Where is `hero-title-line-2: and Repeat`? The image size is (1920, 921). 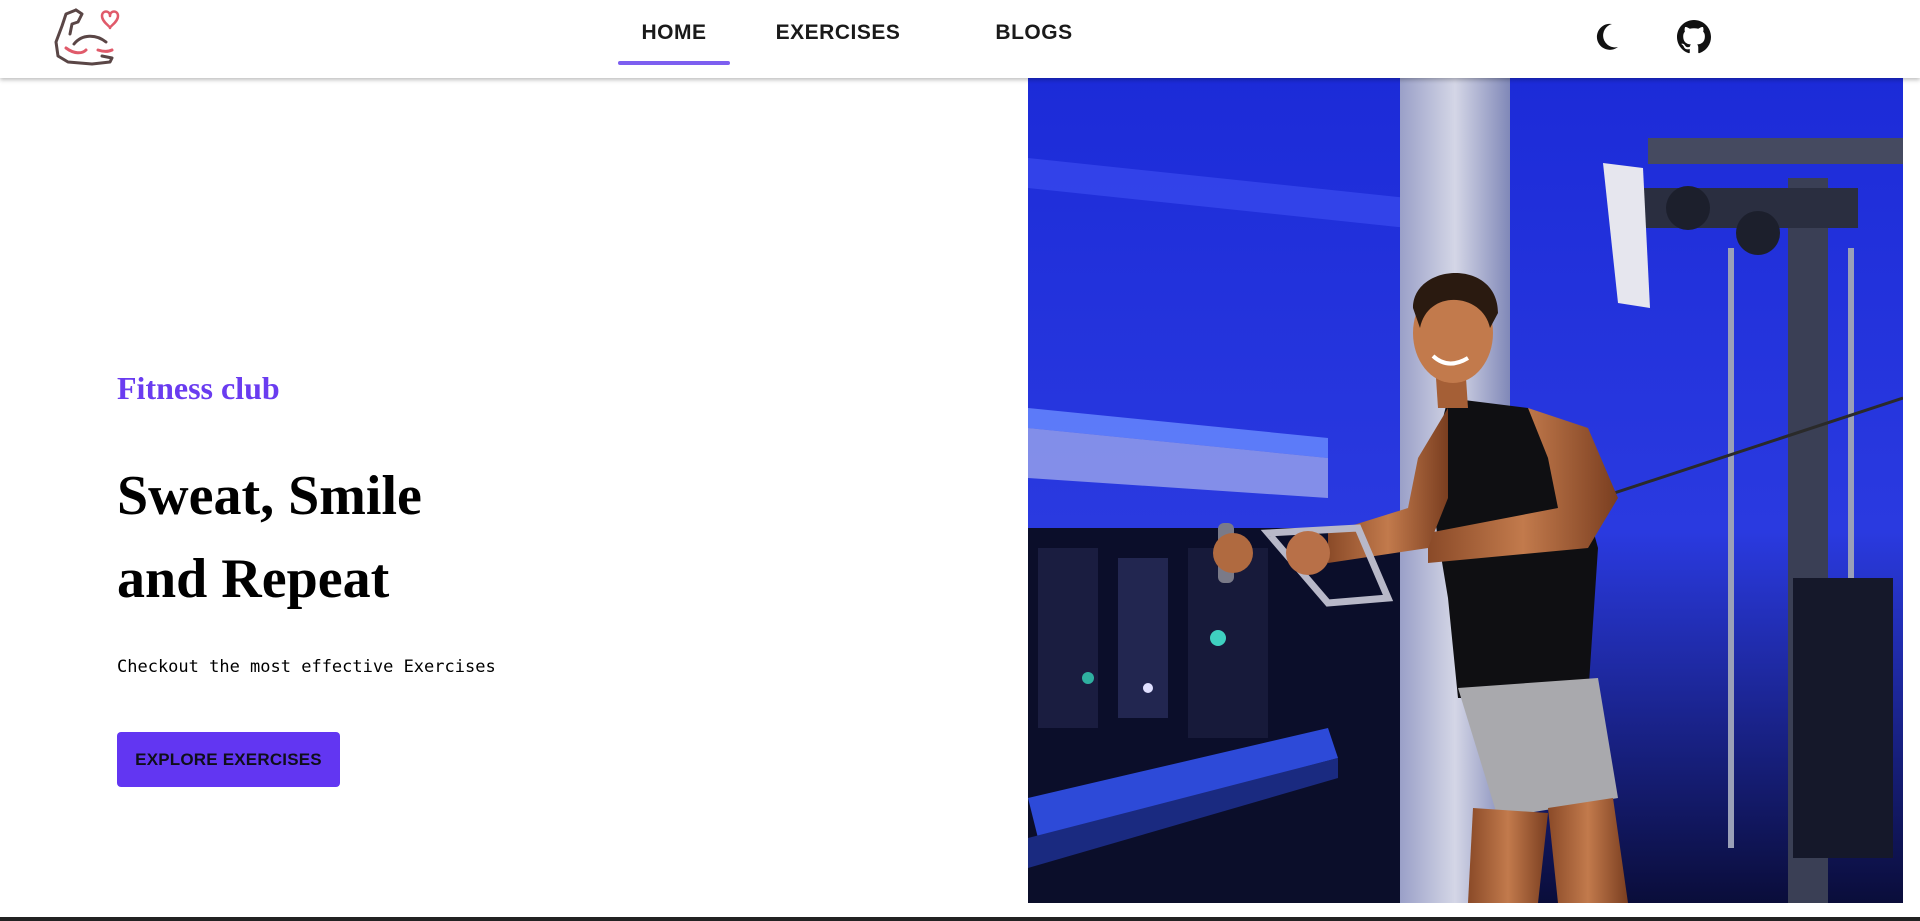 hero-title-line-2: and Repeat is located at coordinates (253, 579).